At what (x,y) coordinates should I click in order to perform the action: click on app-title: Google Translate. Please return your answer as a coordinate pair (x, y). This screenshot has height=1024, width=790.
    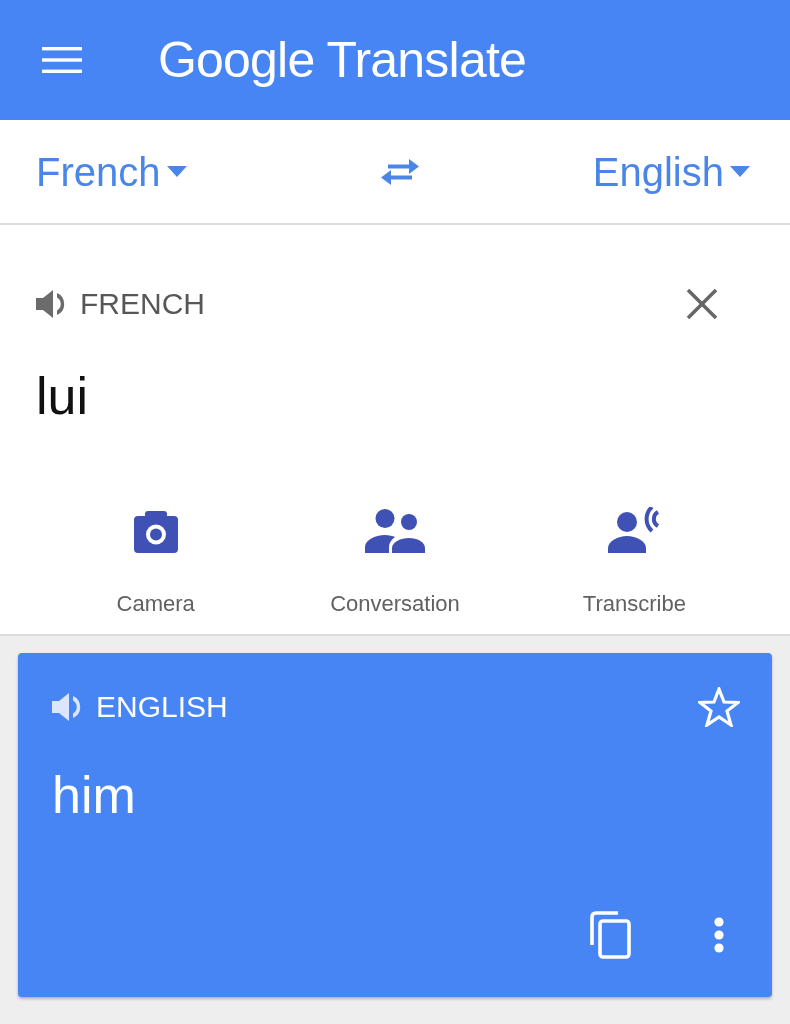
    Looking at the image, I should click on (342, 60).